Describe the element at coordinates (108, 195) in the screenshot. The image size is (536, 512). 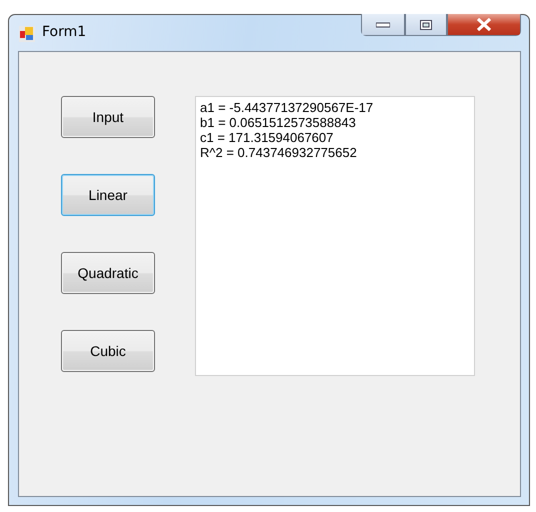
I see `command-button: Linear` at that location.